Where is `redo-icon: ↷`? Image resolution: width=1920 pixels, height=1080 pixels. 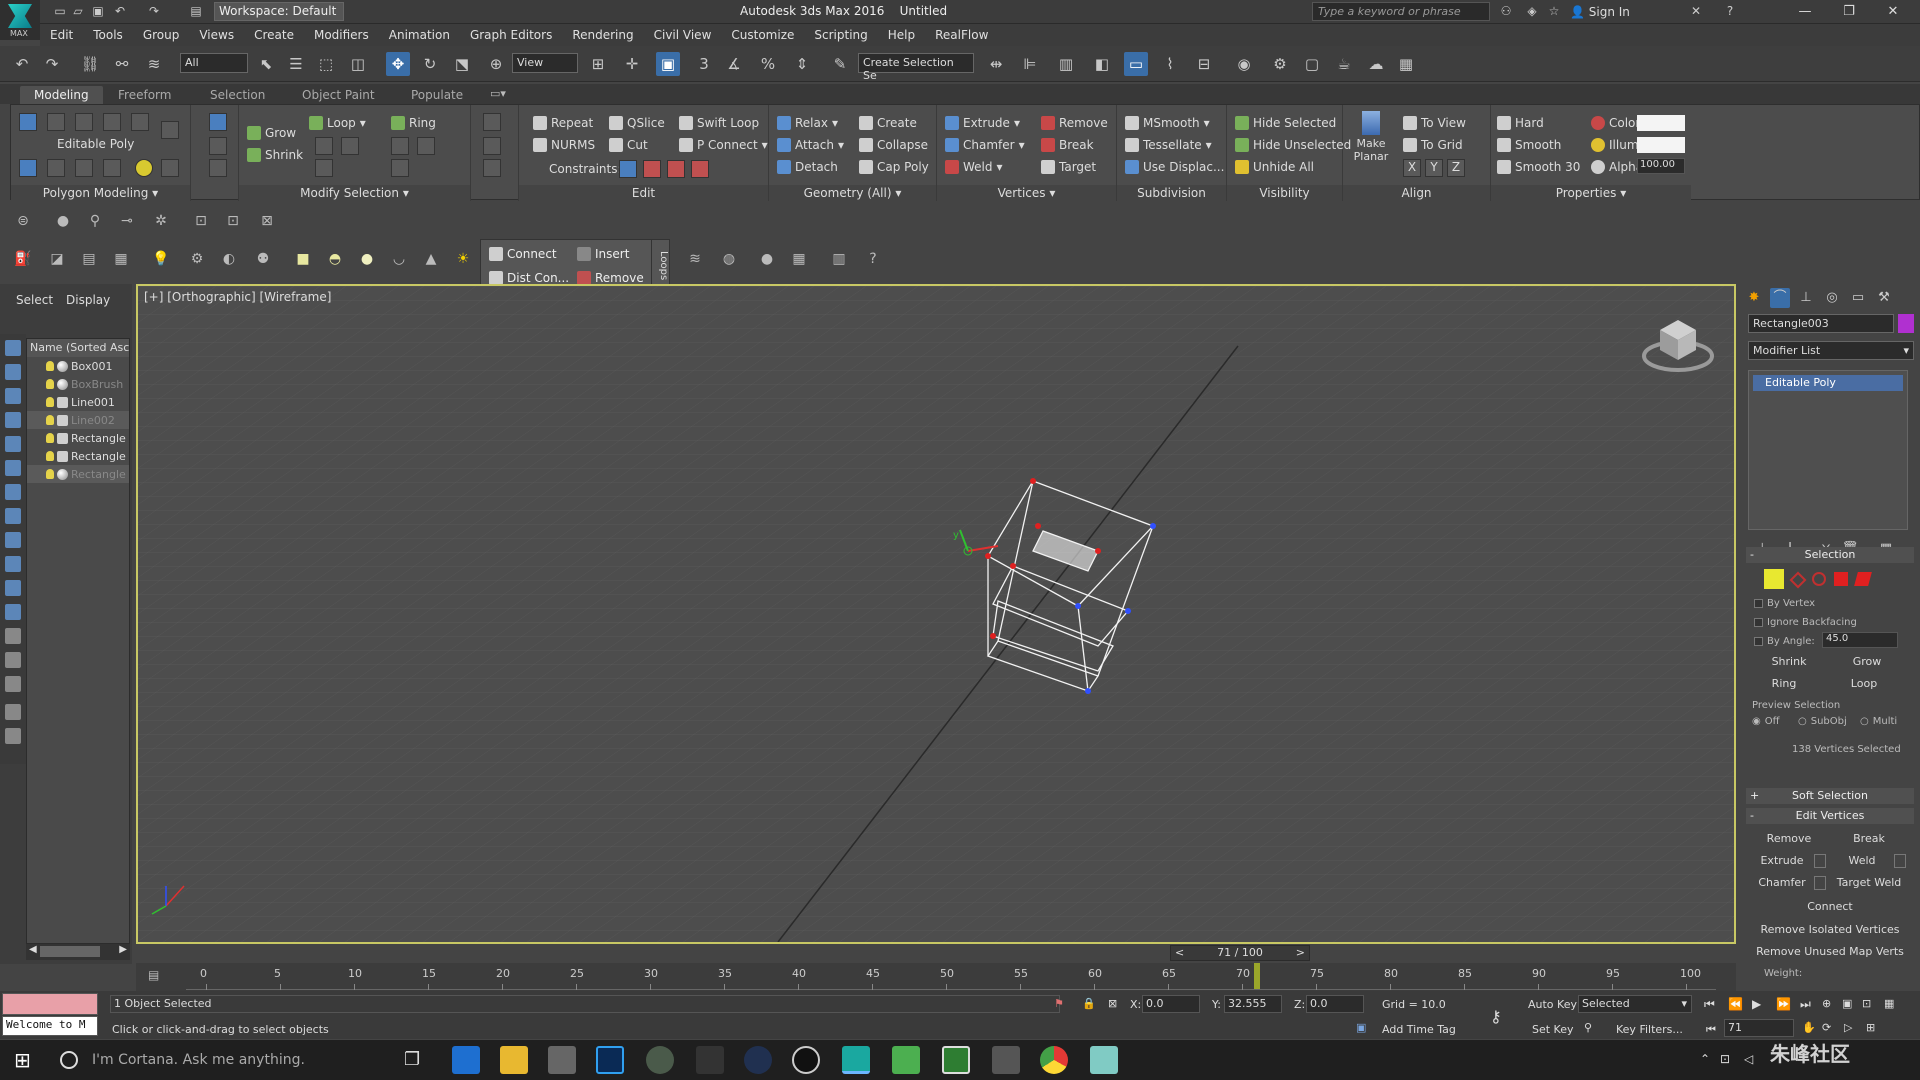
redo-icon: ↷ is located at coordinates (52, 64).